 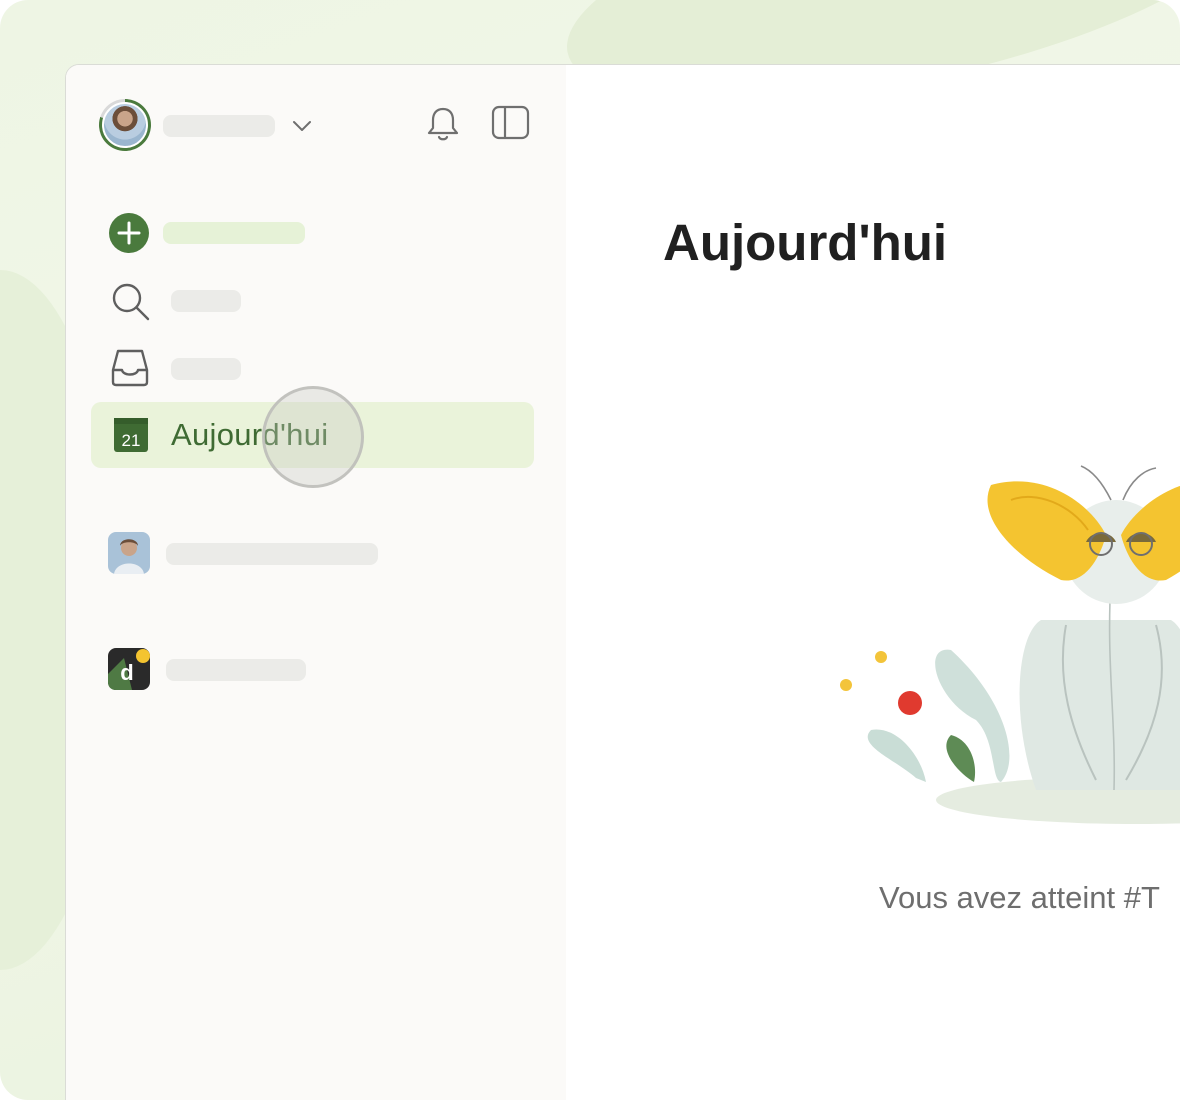 I want to click on sidebar-toggle-icon, so click(x=511, y=123).